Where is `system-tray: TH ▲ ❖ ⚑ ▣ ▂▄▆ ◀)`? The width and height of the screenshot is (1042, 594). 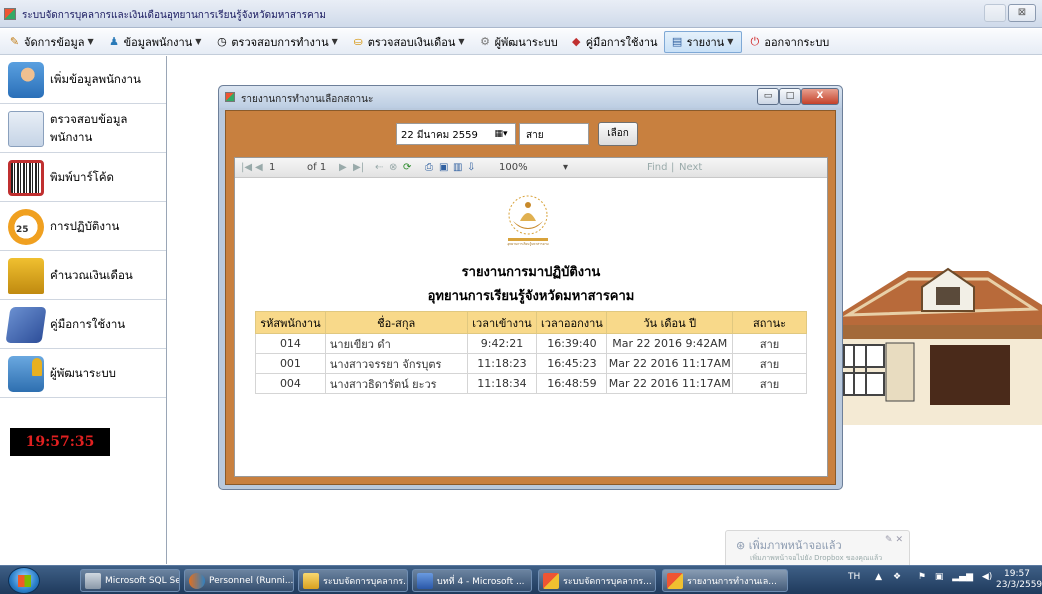
system-tray: TH ▲ ❖ ⚑ ▣ ▂▄▆ ◀) is located at coordinates (920, 577).